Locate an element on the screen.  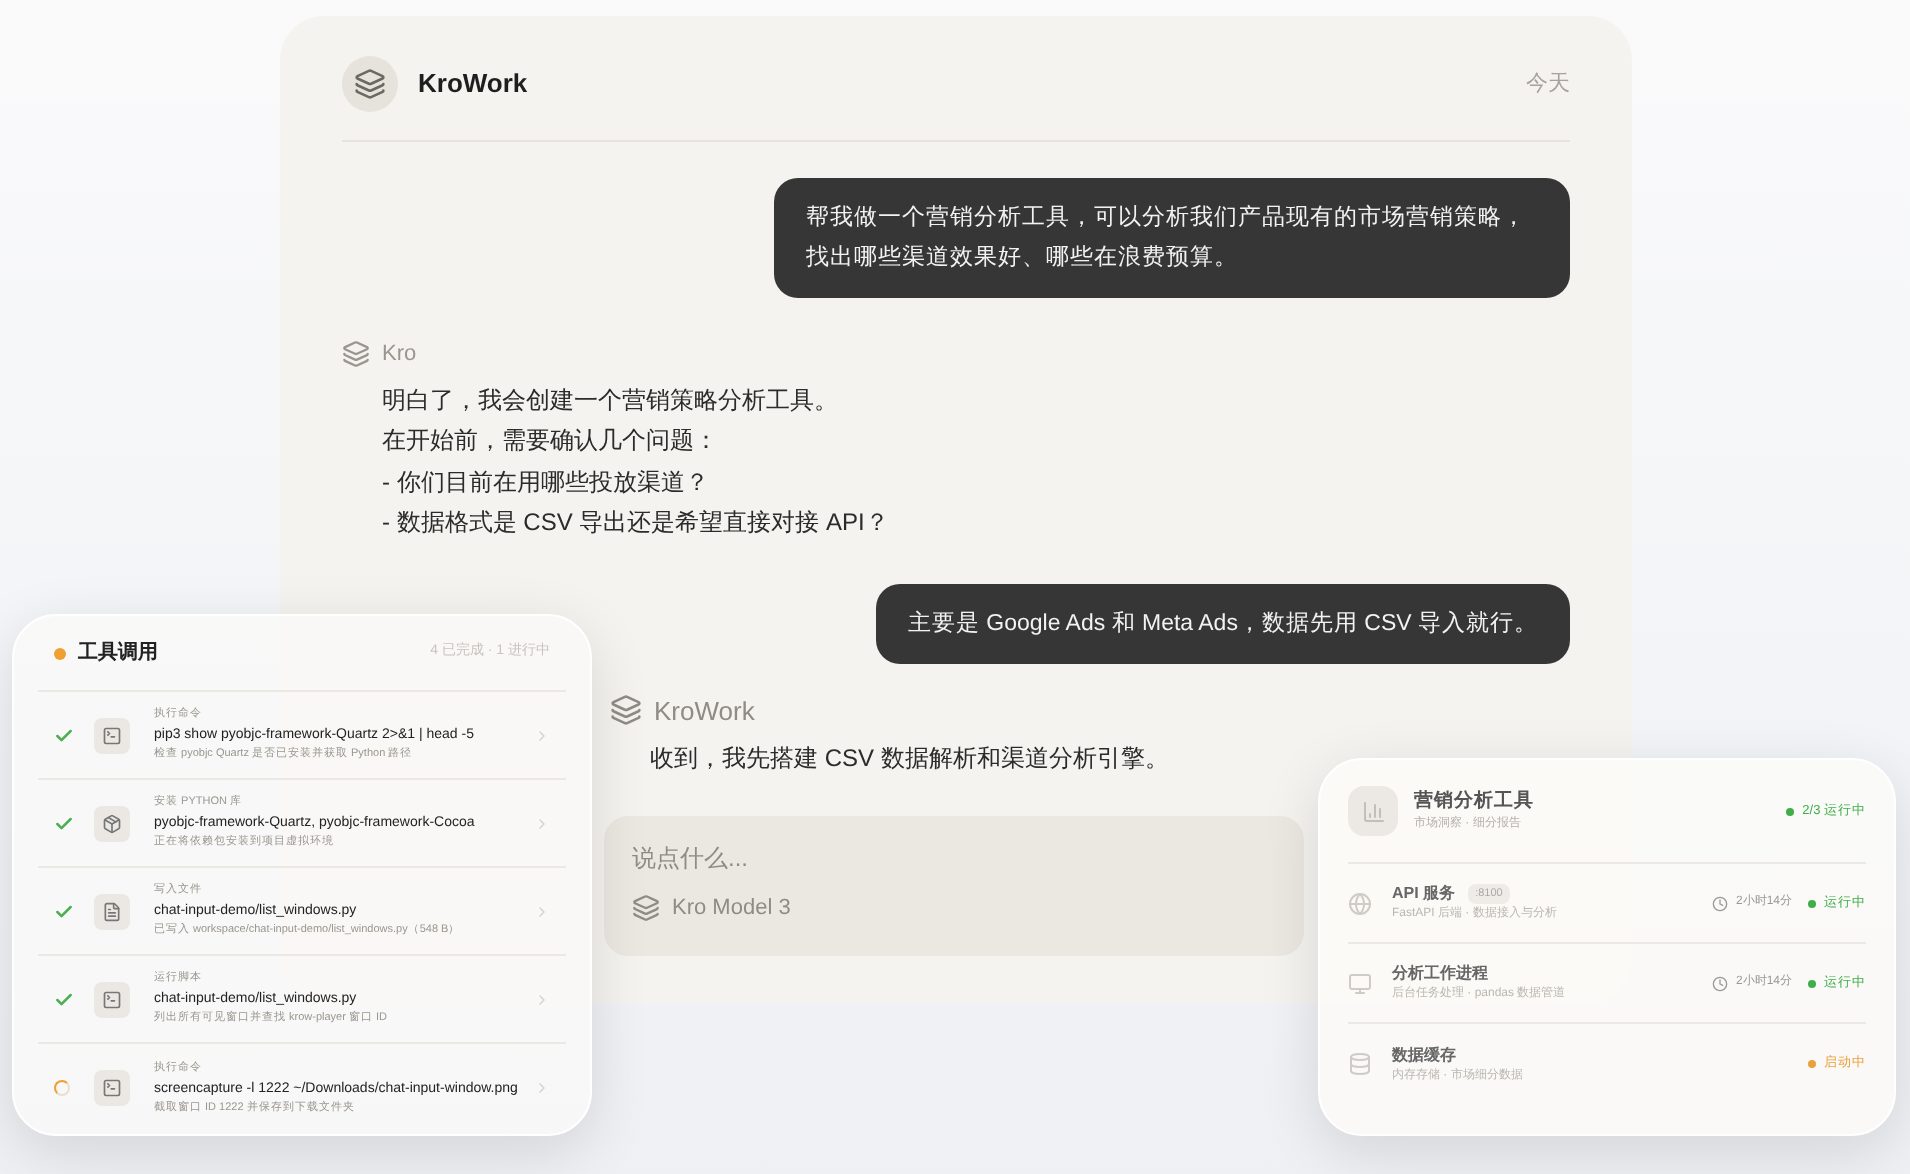
assistant-message-line: 明白了，我会创建一个营销策略分析工具。 is located at coordinates (611, 400).